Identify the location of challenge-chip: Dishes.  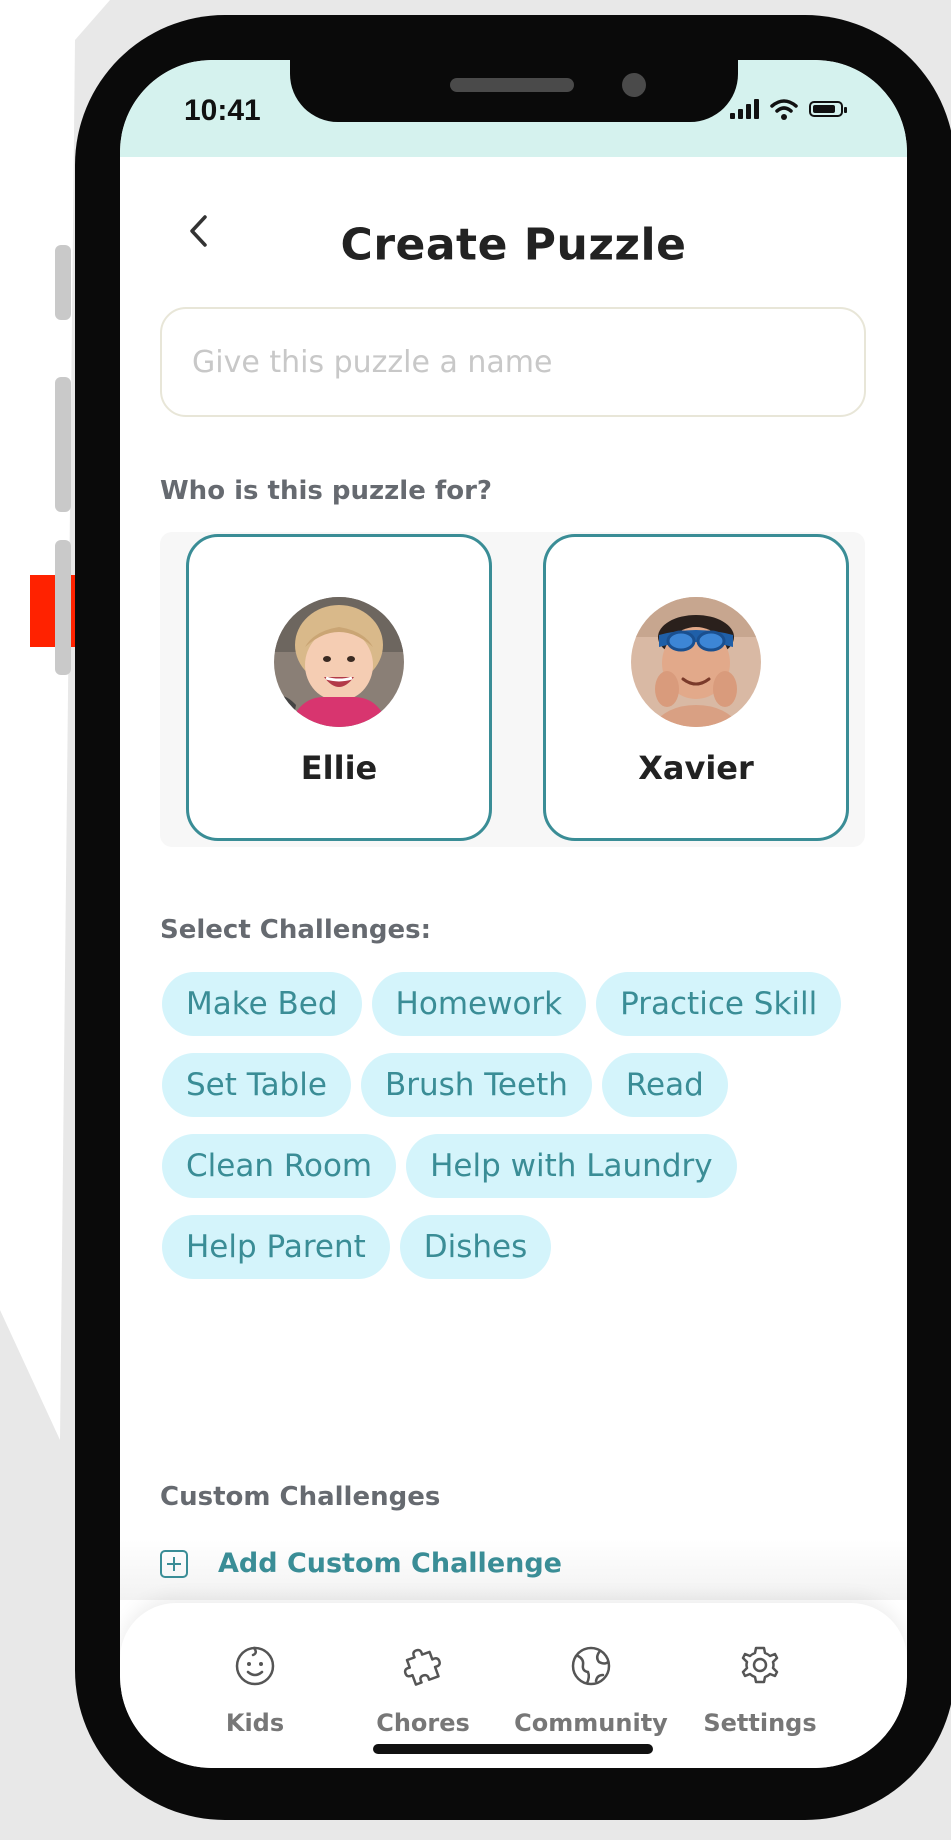
(475, 1247).